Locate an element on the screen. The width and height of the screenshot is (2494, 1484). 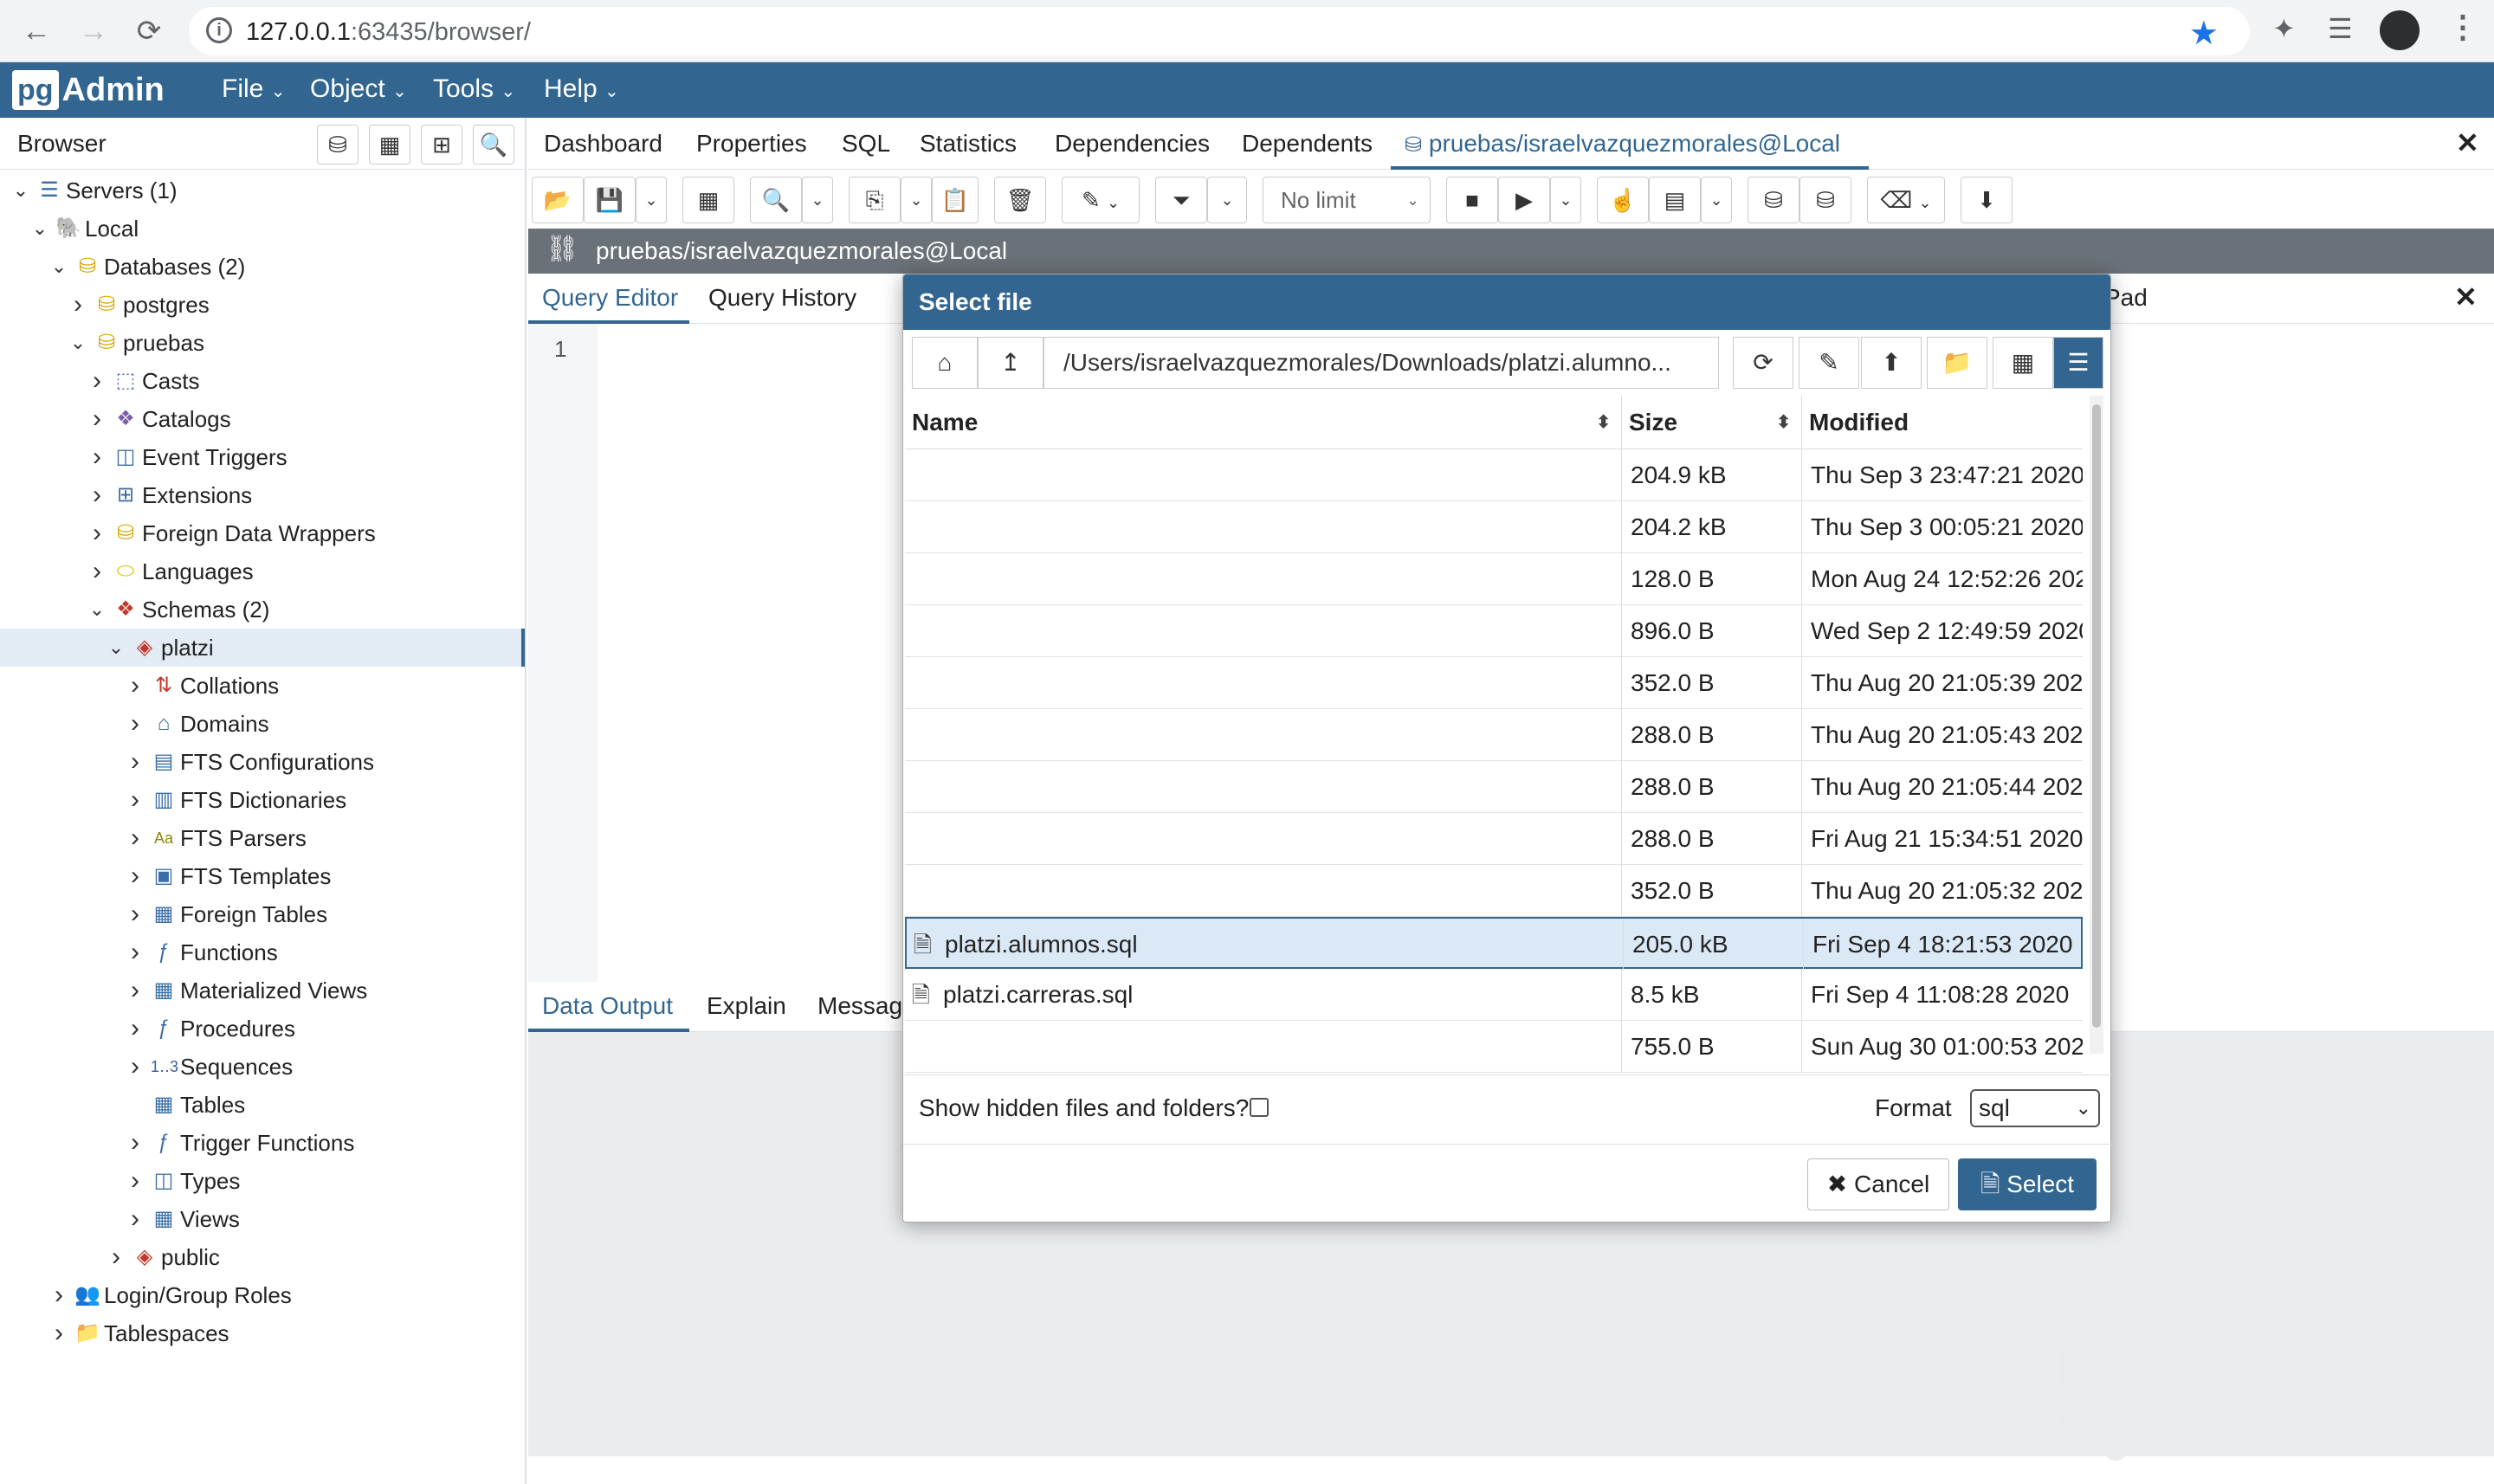
commit-icon: ⛁ is located at coordinates (1773, 200).